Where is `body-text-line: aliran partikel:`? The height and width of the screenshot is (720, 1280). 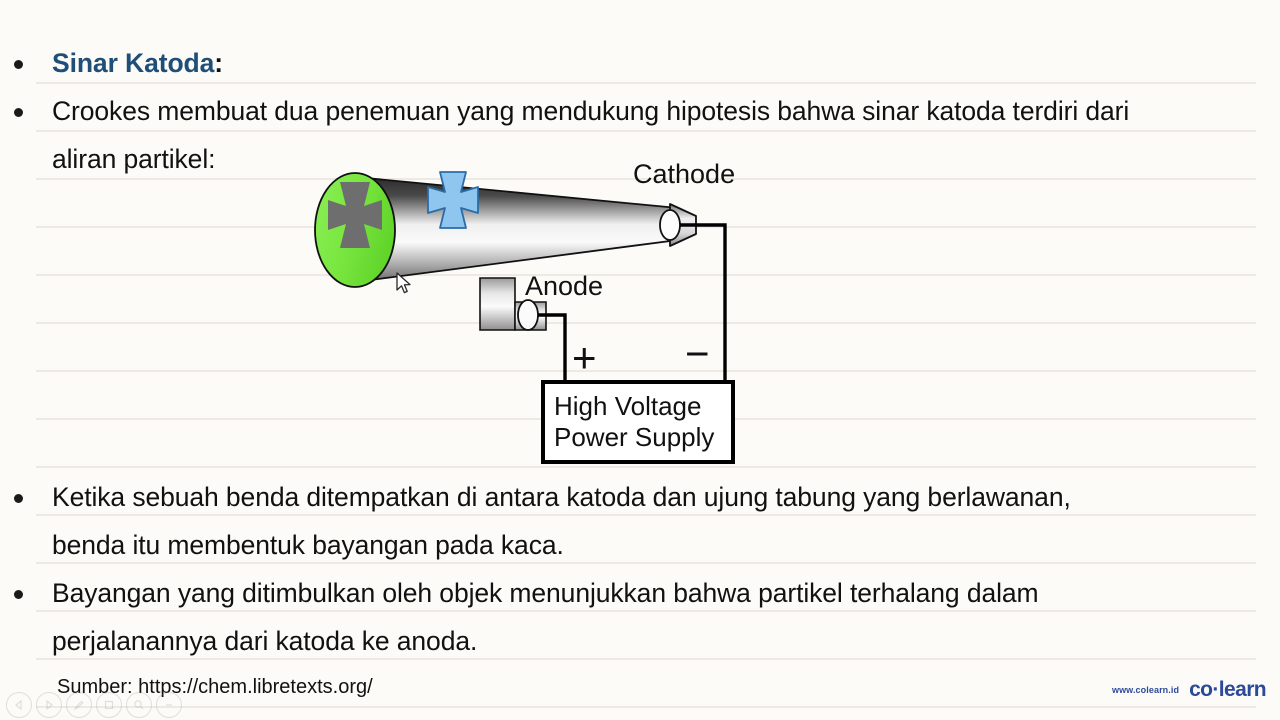 body-text-line: aliran partikel: is located at coordinates (133, 159).